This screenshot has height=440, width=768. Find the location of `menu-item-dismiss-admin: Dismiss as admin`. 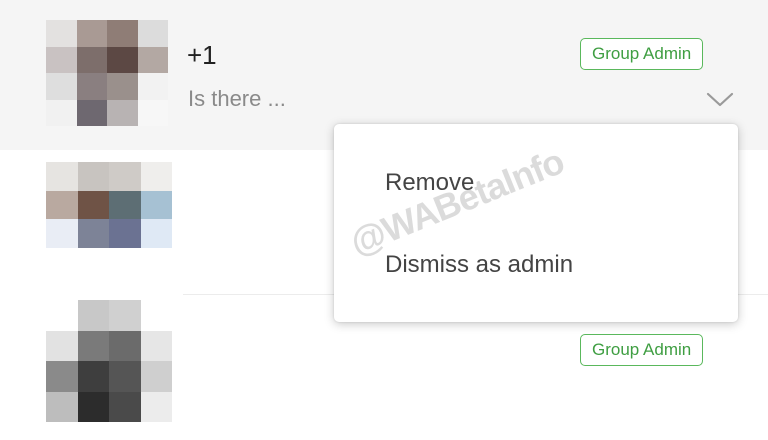

menu-item-dismiss-admin: Dismiss as admin is located at coordinates (536, 265).